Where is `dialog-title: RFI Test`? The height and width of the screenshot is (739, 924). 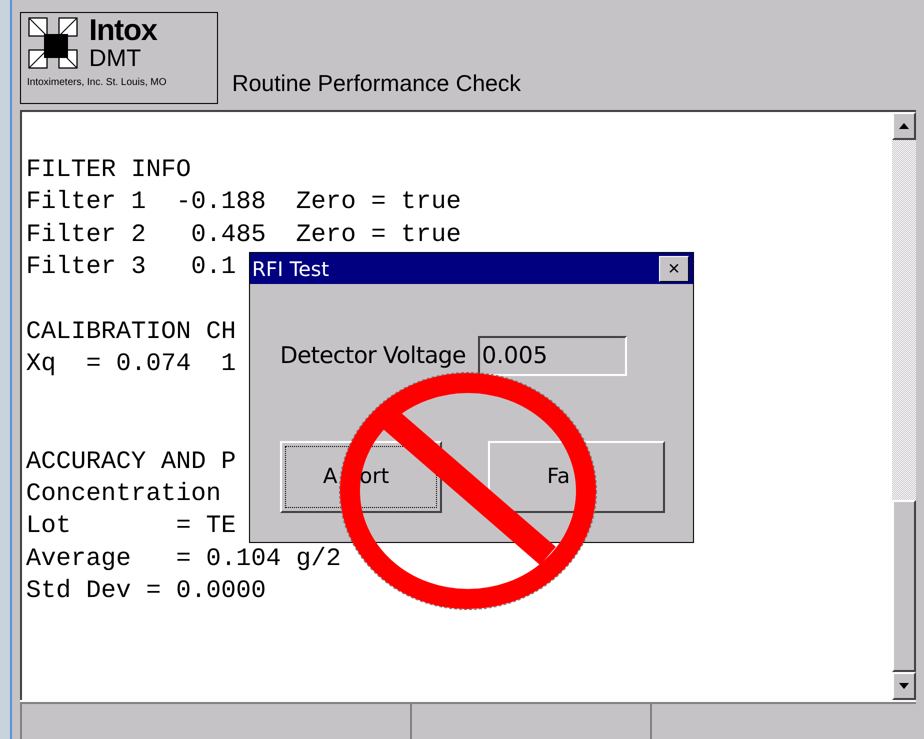 dialog-title: RFI Test is located at coordinates (291, 268).